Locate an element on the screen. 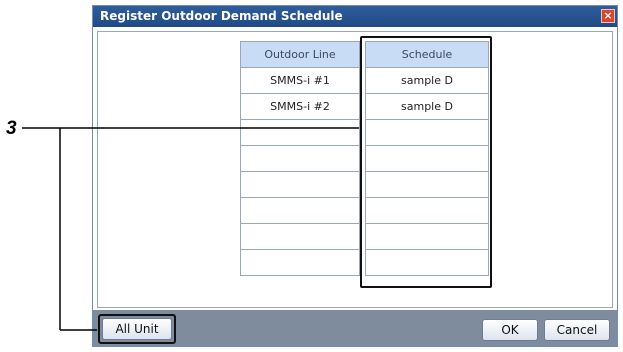 This screenshot has width=623, height=352. column-header-outdoor-line: Outdoor Line is located at coordinates (300, 54).